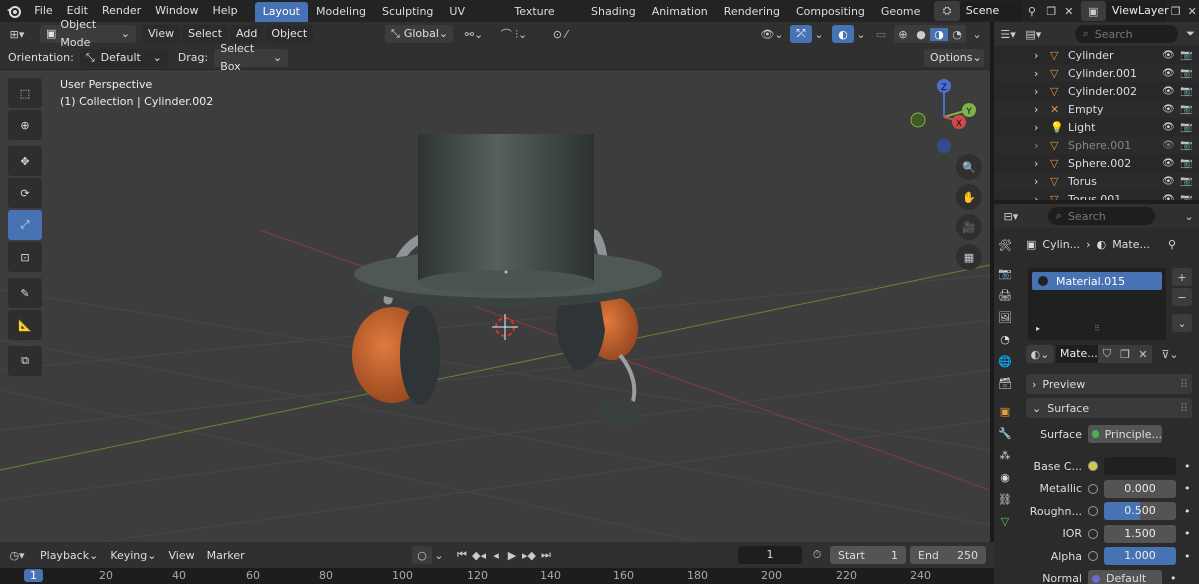 This screenshot has height=584, width=1199. Describe the element at coordinates (1125, 576) in the screenshot. I see `link-value-field: Default` at that location.